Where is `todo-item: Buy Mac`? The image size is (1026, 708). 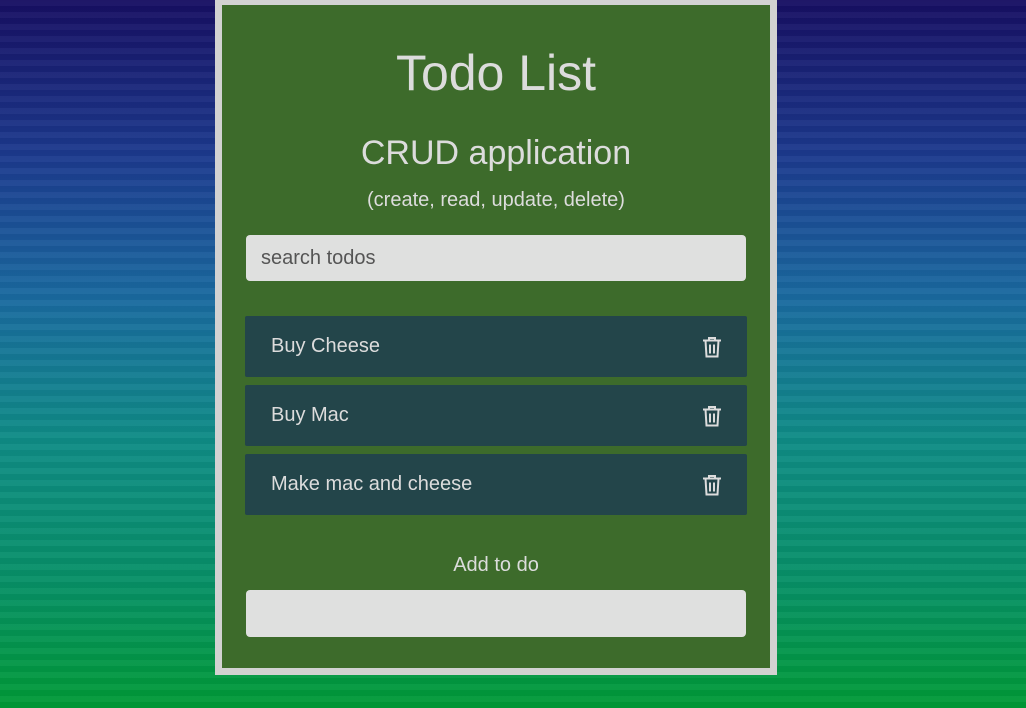 todo-item: Buy Mac is located at coordinates (496, 415).